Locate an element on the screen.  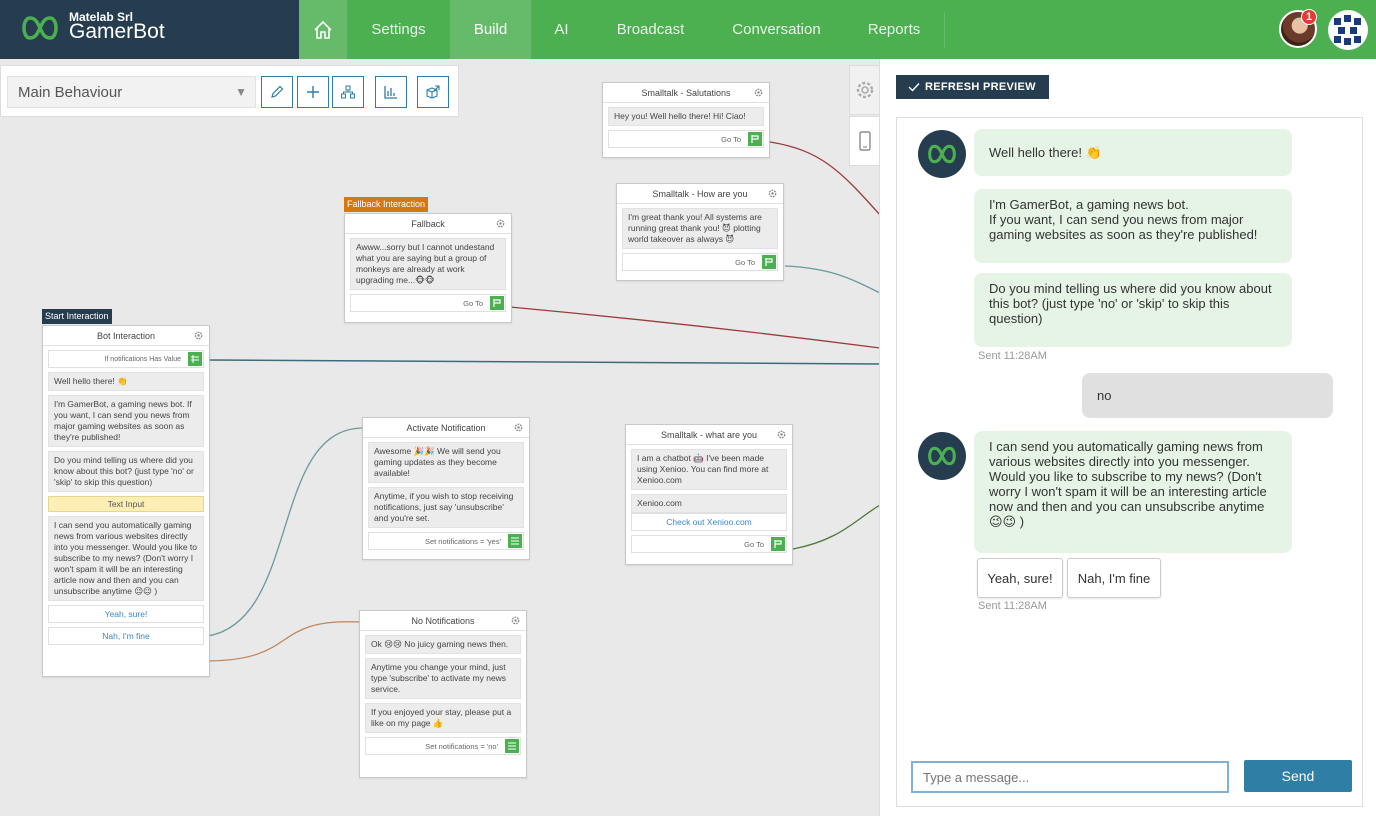
preview-side-tab is located at coordinates (864, 141).